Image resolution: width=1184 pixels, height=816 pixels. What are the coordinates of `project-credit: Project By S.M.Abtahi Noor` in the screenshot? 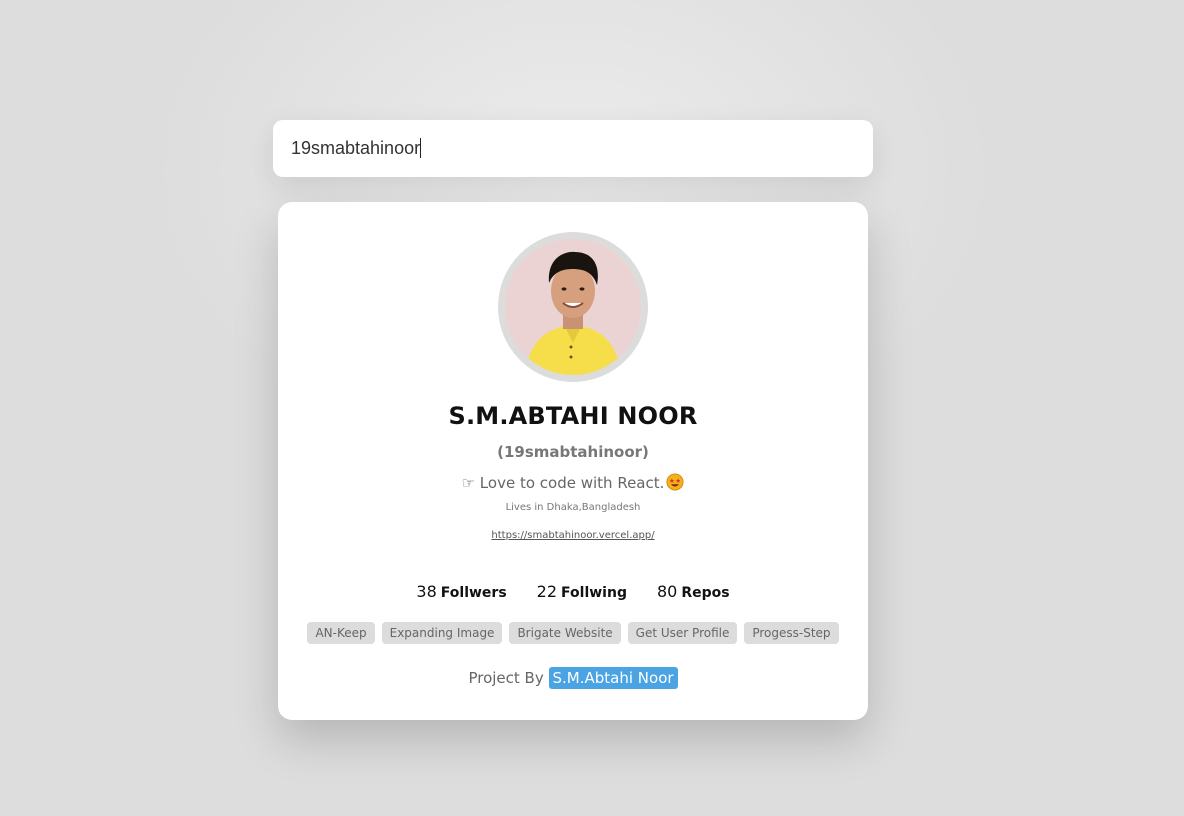 It's located at (573, 678).